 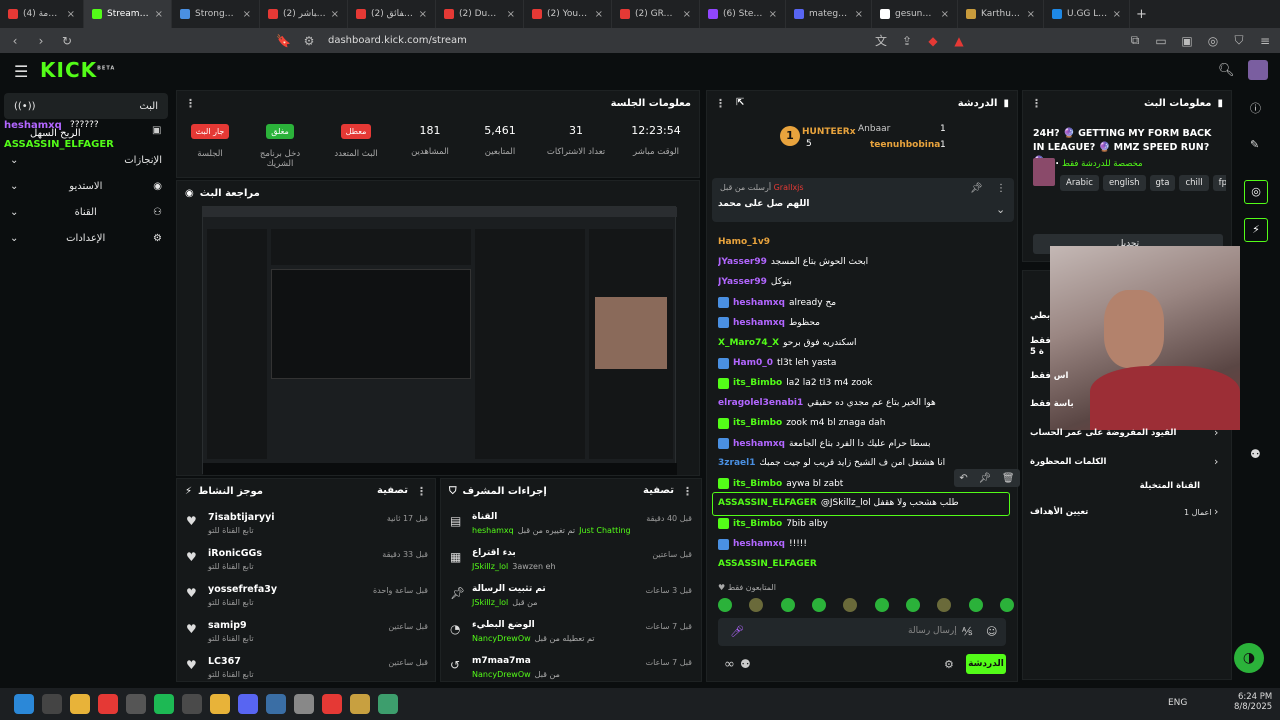 What do you see at coordinates (1162, 183) in the screenshot?
I see `stream-tag: gta` at bounding box center [1162, 183].